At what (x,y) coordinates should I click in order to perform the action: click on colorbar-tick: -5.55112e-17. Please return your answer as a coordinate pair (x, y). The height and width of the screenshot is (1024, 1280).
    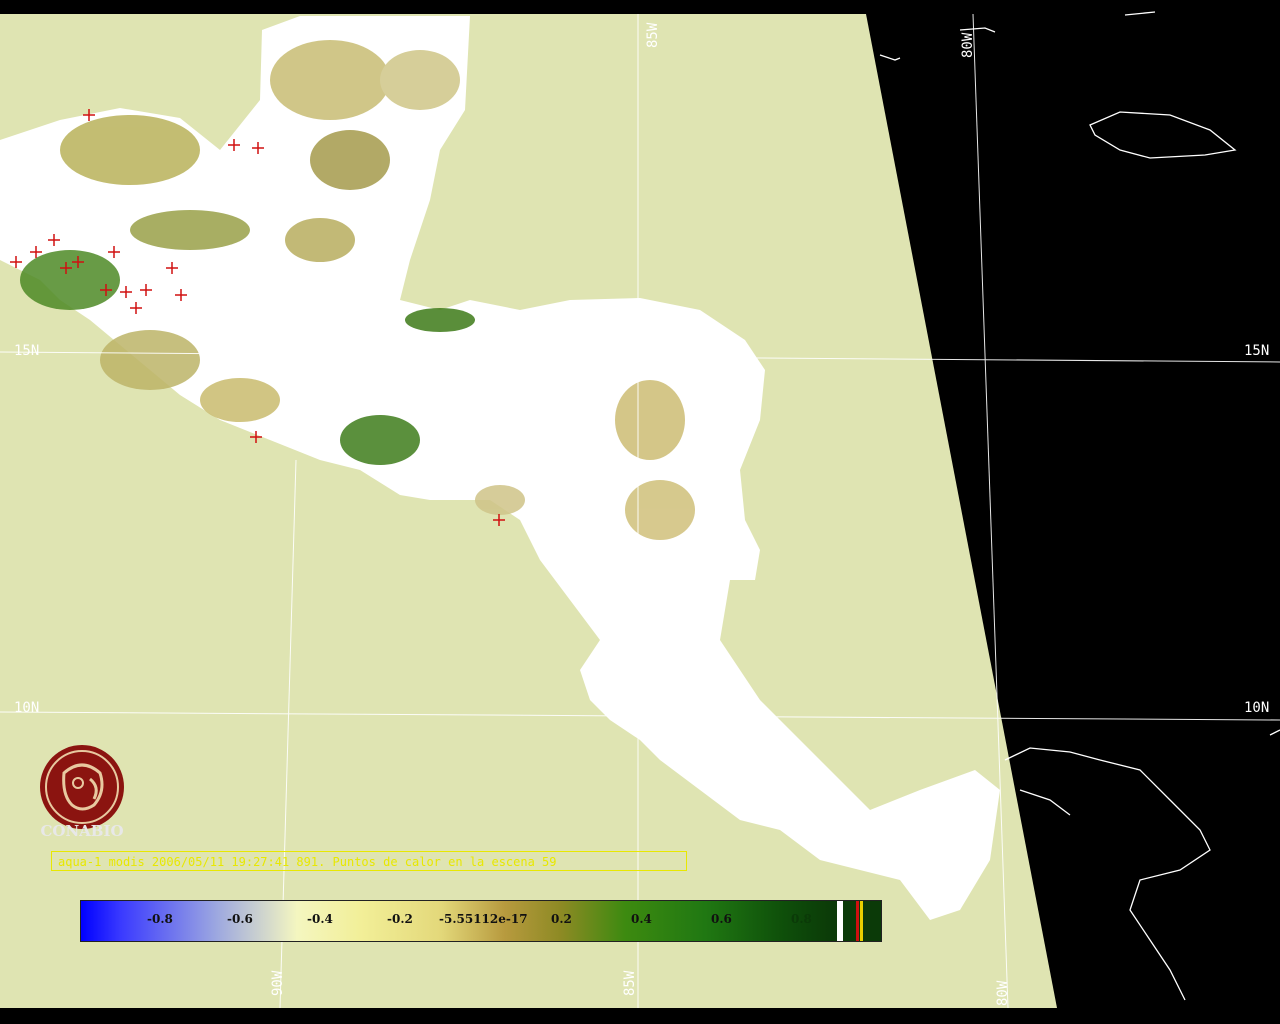
    Looking at the image, I should click on (483, 919).